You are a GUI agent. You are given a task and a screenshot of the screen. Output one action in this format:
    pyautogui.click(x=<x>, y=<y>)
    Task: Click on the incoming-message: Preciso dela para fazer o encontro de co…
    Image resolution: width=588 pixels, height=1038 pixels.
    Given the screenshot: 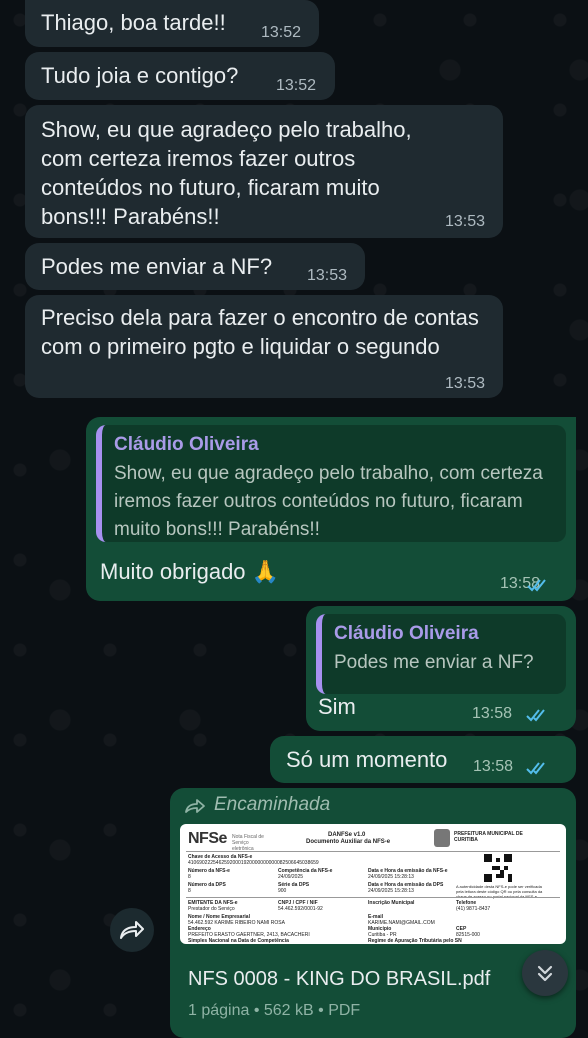 What is the action you would take?
    pyautogui.click(x=264, y=346)
    